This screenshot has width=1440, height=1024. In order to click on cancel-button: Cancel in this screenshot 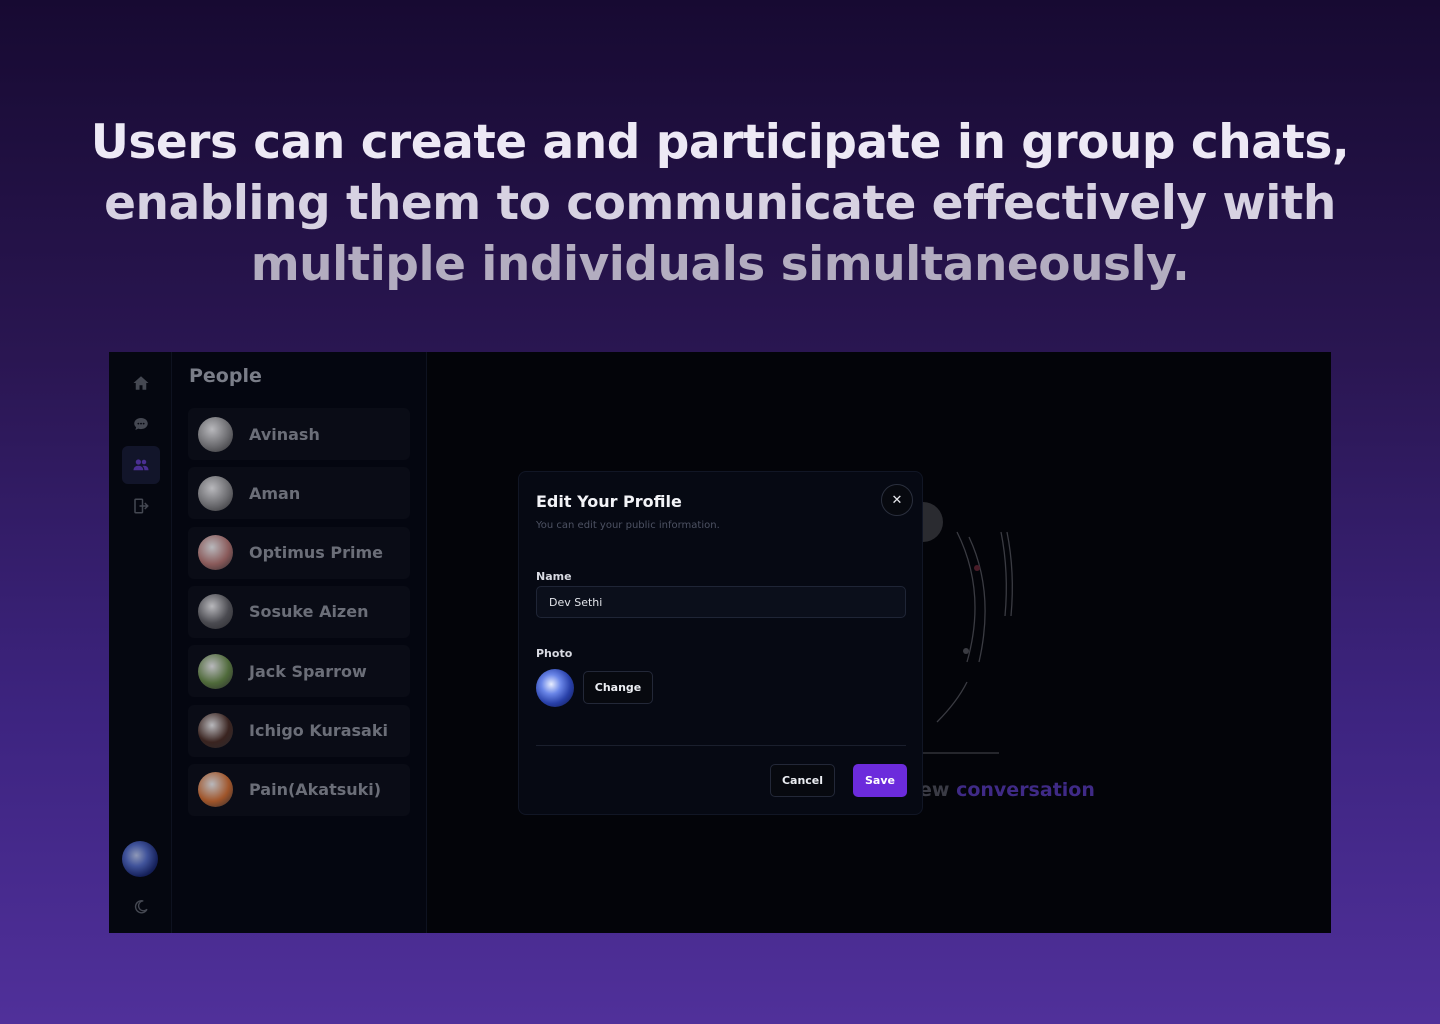, I will do `click(802, 780)`.